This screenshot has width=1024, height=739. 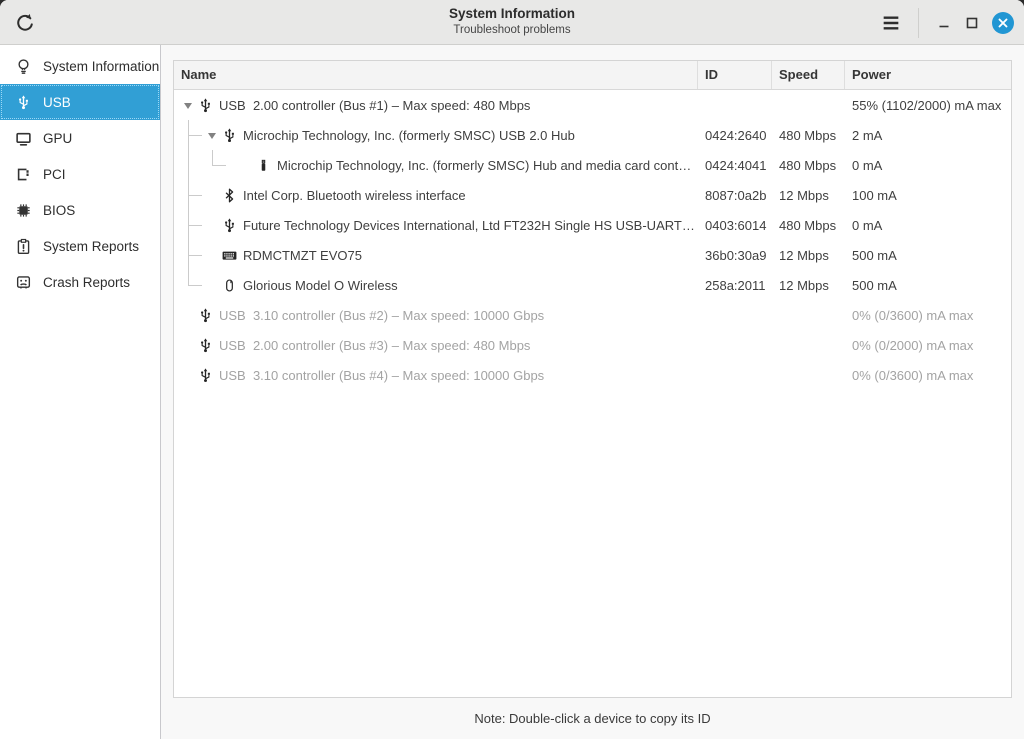 I want to click on sidebar-item-crash-reports: Crash Reports, so click(x=80, y=282).